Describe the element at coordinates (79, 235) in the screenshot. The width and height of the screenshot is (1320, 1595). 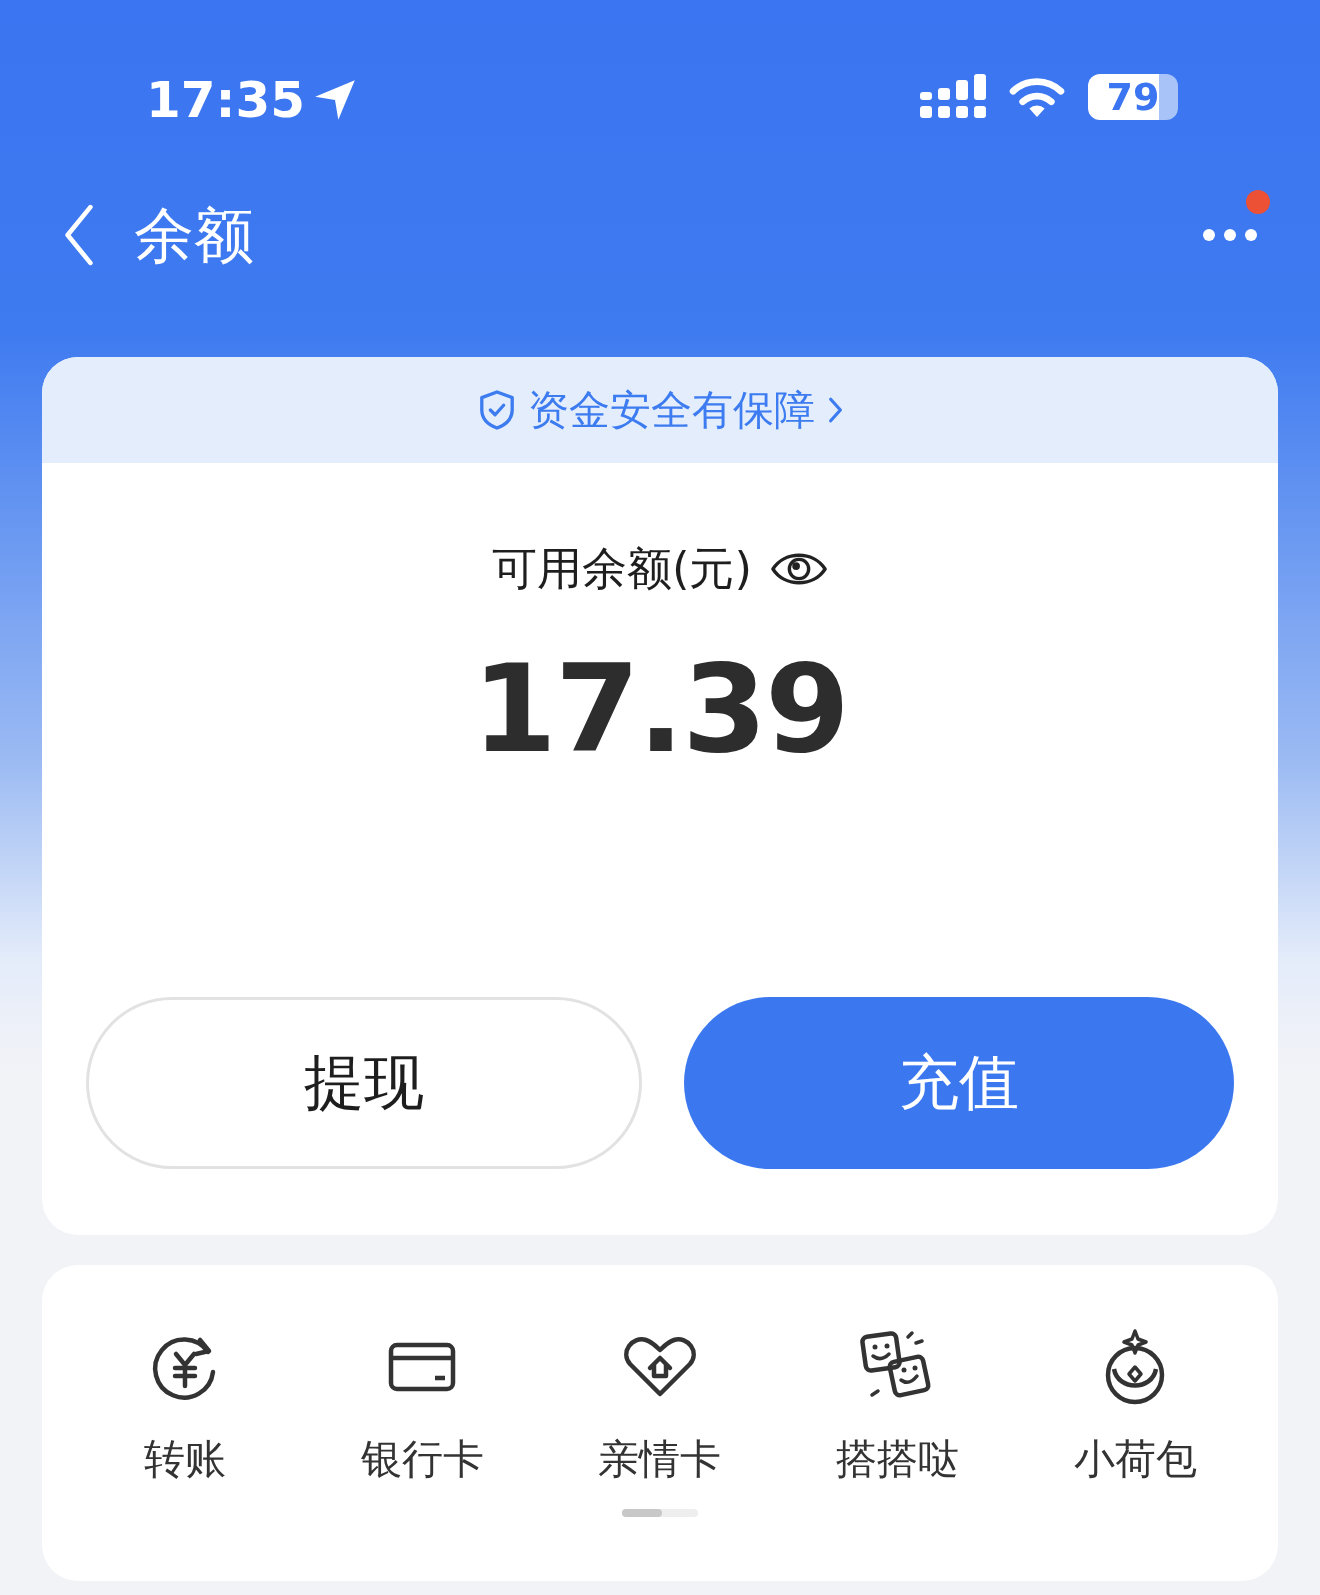
I see `back-icon` at that location.